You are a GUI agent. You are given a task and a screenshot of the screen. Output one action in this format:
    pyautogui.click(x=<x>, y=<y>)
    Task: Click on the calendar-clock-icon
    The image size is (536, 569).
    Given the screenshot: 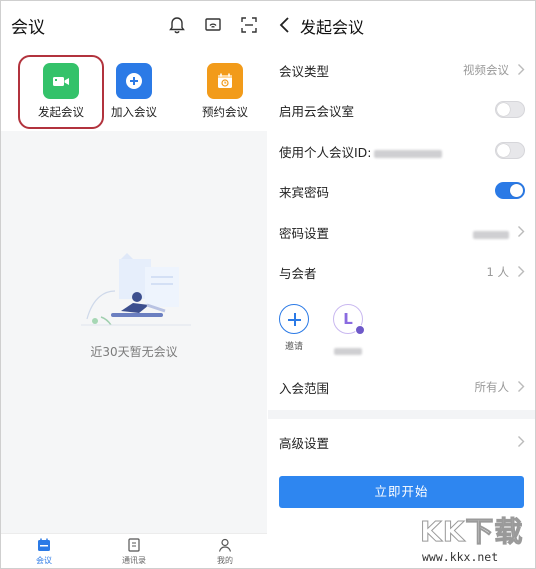 What is the action you would take?
    pyautogui.click(x=225, y=81)
    